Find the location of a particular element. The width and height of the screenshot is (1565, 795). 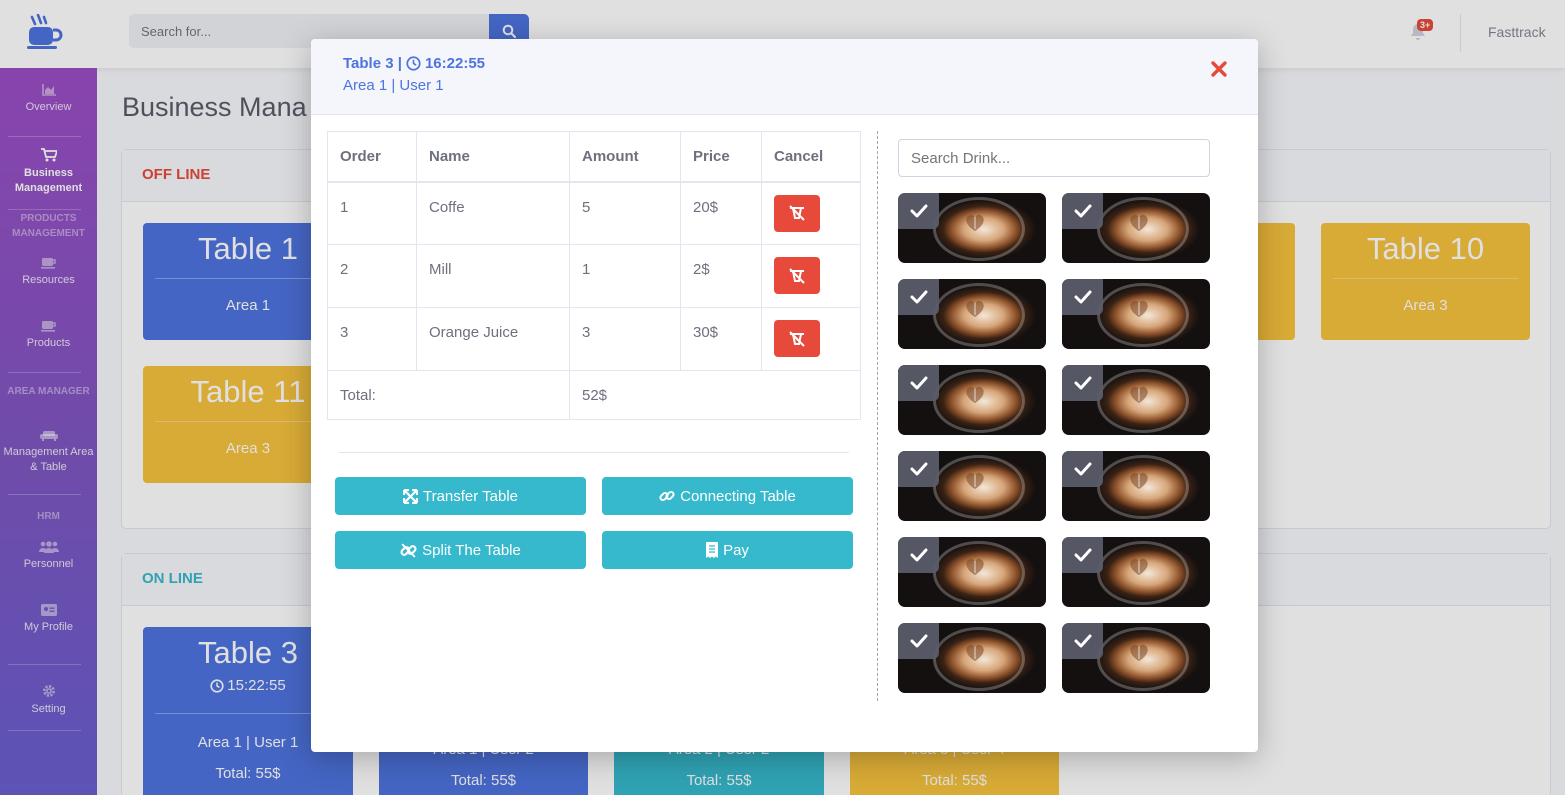

total-row: Total: 52$ is located at coordinates (594, 395).